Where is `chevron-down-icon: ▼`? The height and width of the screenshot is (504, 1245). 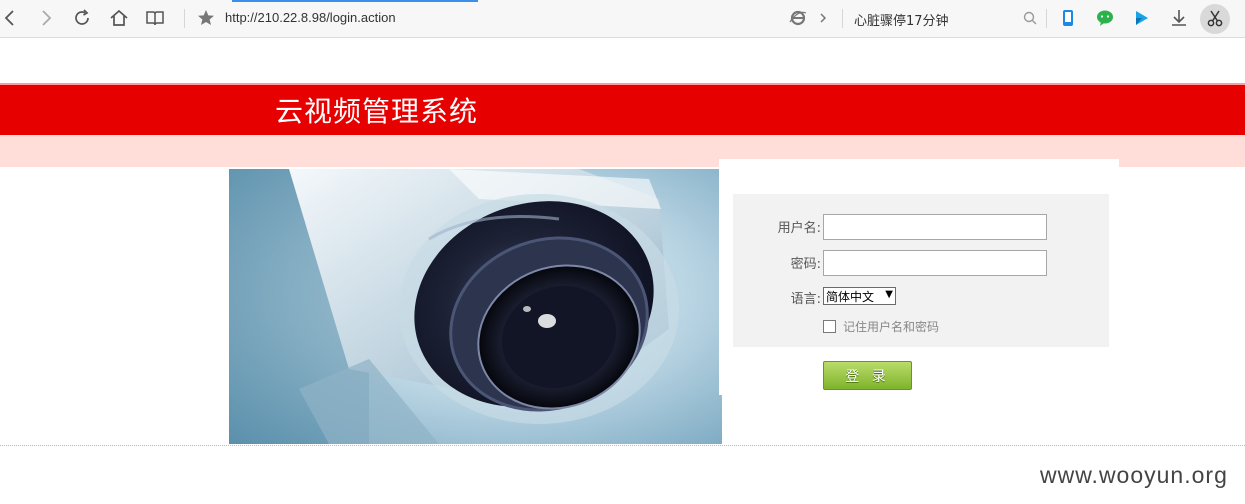
chevron-down-icon: ▼ is located at coordinates (889, 294).